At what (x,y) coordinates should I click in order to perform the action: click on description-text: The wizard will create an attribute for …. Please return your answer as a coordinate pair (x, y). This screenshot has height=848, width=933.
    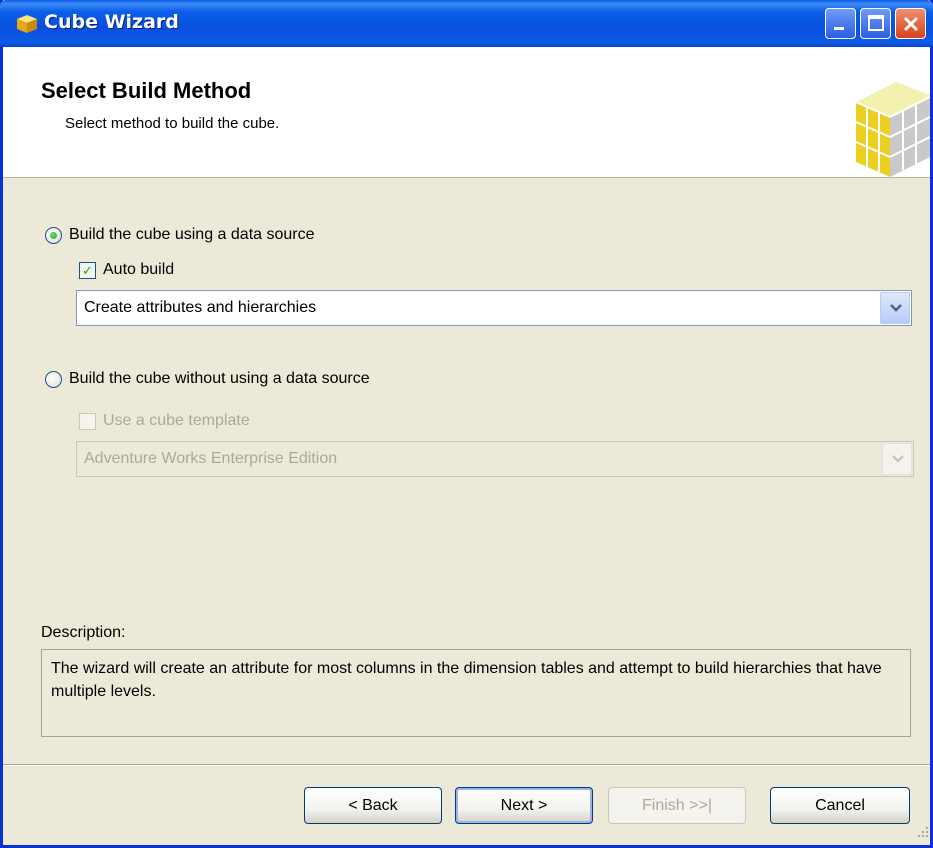
    Looking at the image, I should click on (476, 693).